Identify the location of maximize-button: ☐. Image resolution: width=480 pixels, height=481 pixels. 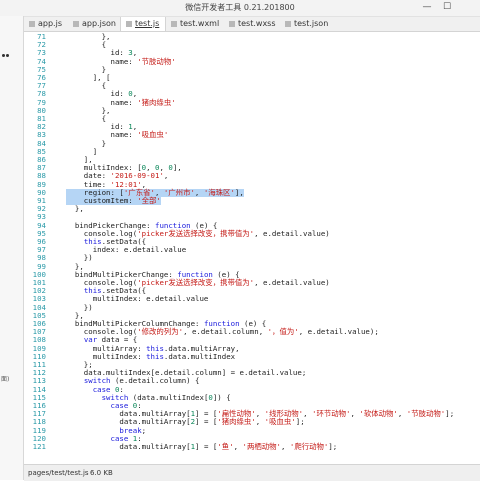
(447, 7).